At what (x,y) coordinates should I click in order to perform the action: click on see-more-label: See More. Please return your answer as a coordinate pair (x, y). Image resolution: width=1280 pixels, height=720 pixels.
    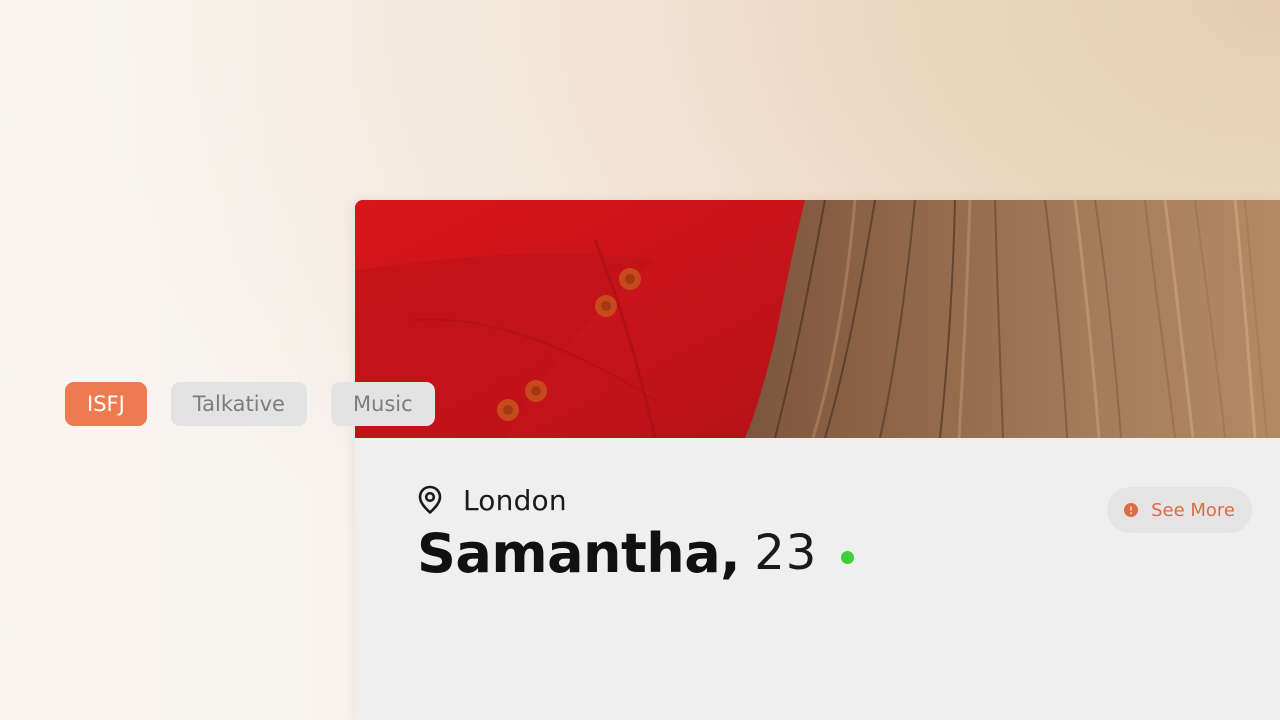
    Looking at the image, I should click on (1193, 510).